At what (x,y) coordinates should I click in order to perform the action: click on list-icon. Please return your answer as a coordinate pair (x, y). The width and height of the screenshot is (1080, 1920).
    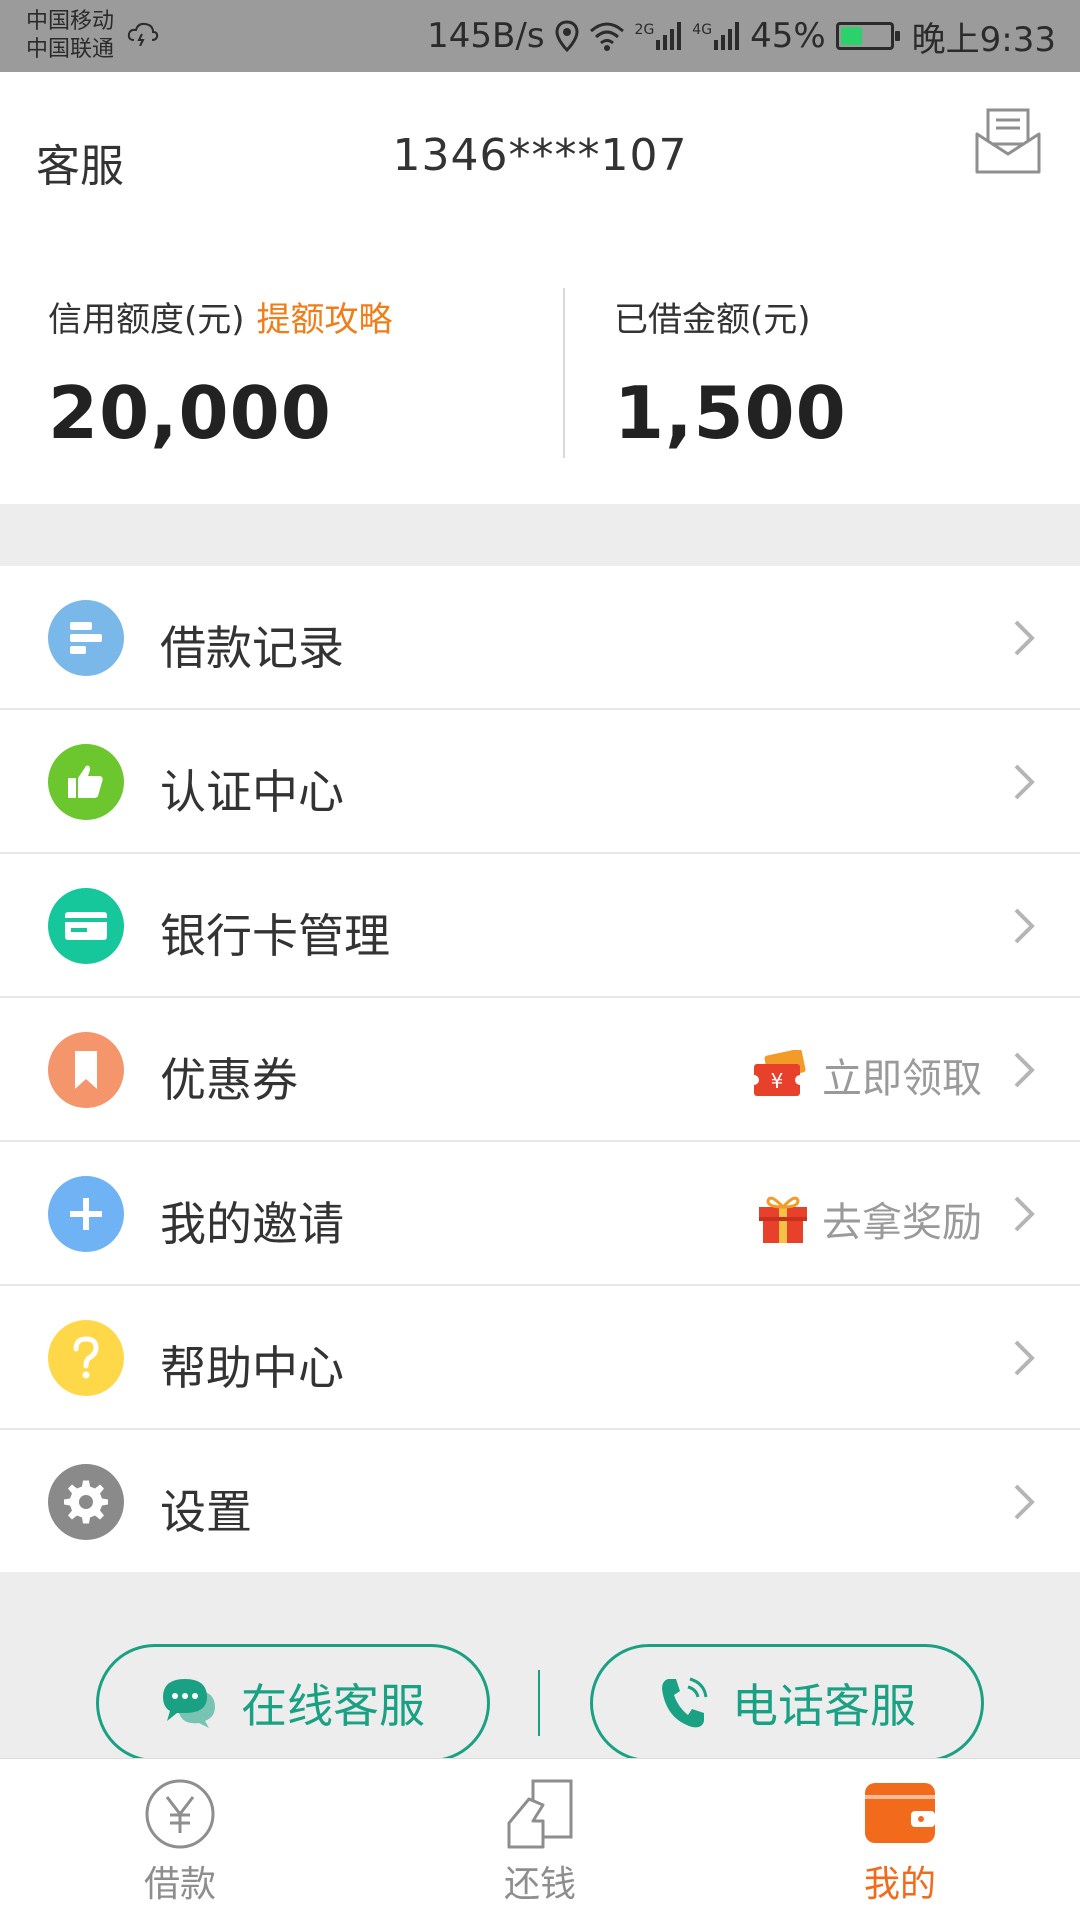
    Looking at the image, I should click on (86, 638).